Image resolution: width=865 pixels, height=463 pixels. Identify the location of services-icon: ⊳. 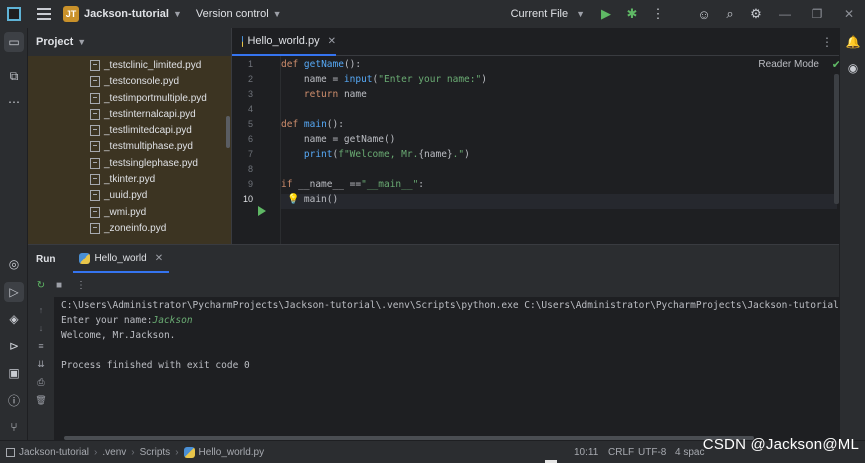
(14, 346).